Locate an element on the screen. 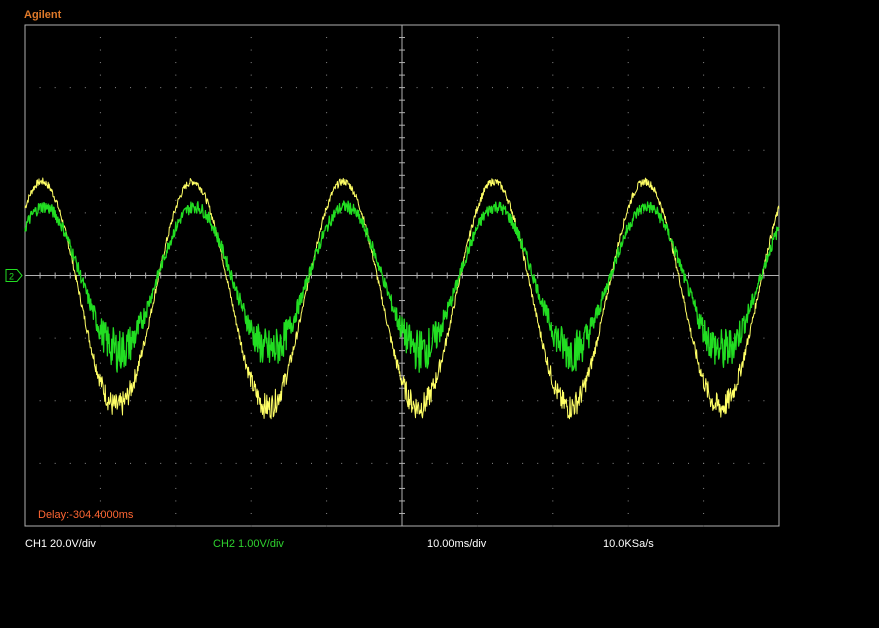 The width and height of the screenshot is (879, 628). timebase-label: 10.00ms/div is located at coordinates (457, 544).